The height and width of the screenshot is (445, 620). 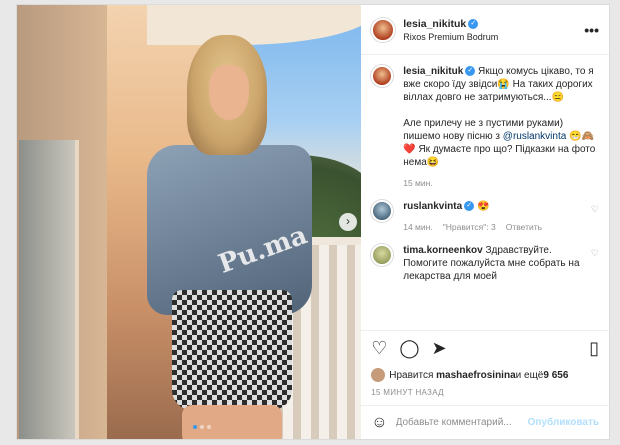 What do you see at coordinates (563, 422) in the screenshot?
I see `publish-button: Опубликовать` at bounding box center [563, 422].